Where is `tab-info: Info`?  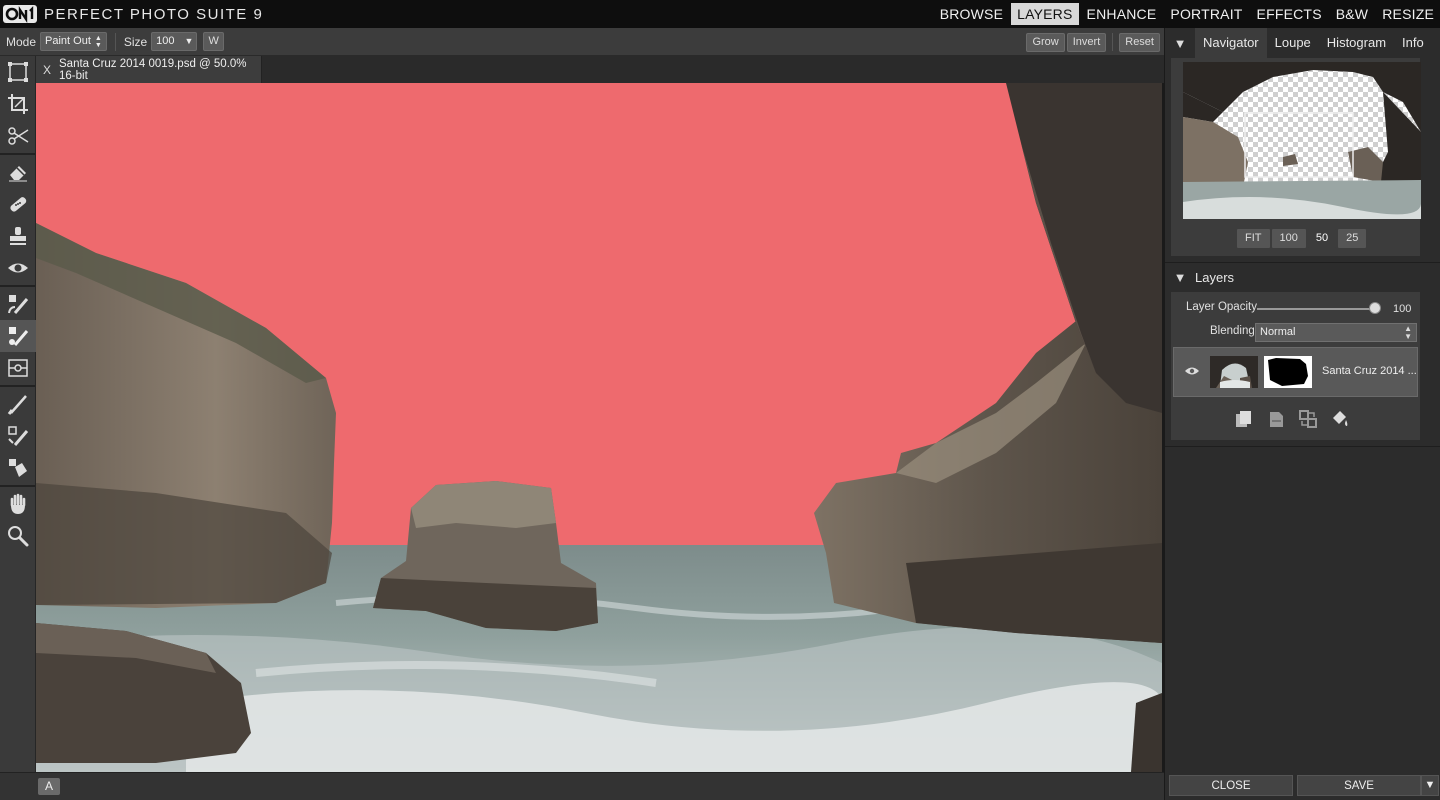 tab-info: Info is located at coordinates (1413, 43).